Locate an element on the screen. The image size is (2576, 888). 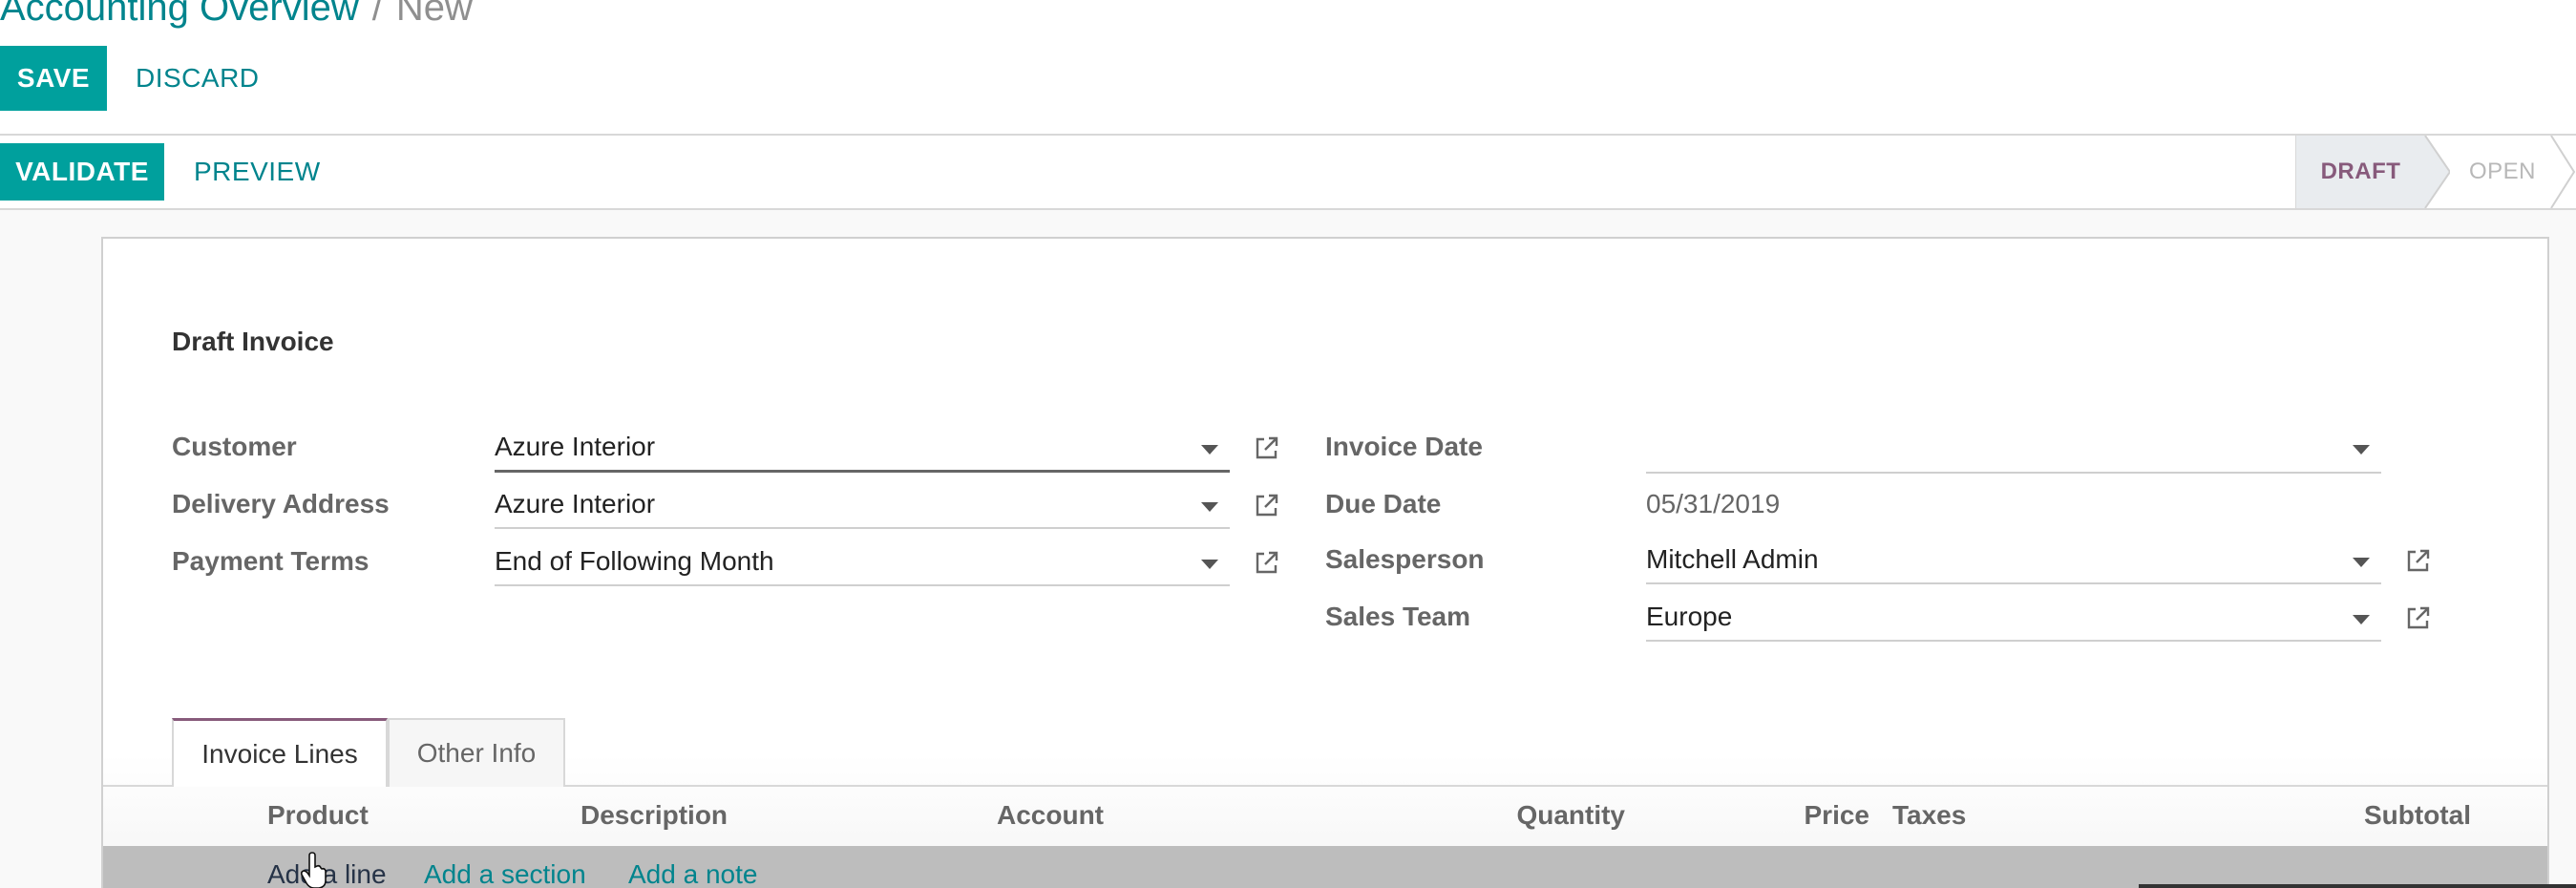
invoice-date-label: Invoice Date is located at coordinates (1404, 447).